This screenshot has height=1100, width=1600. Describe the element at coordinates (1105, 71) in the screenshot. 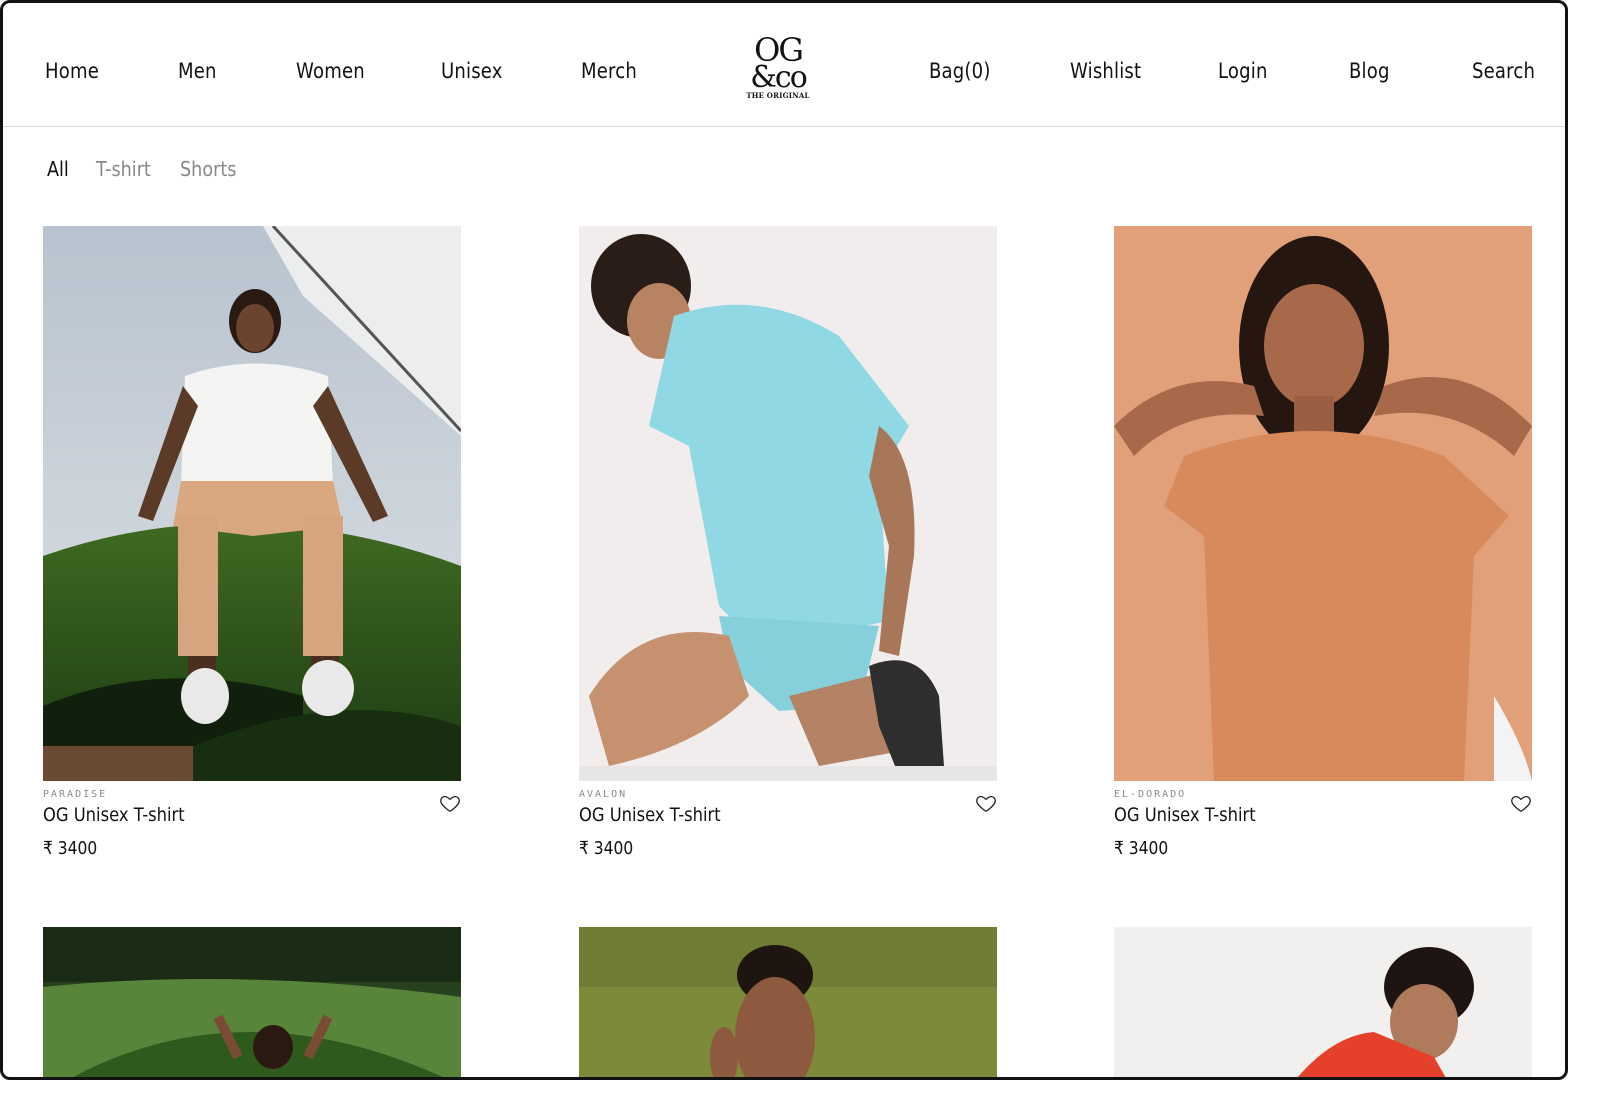

I see `nav-wishlist: Wishlist` at that location.